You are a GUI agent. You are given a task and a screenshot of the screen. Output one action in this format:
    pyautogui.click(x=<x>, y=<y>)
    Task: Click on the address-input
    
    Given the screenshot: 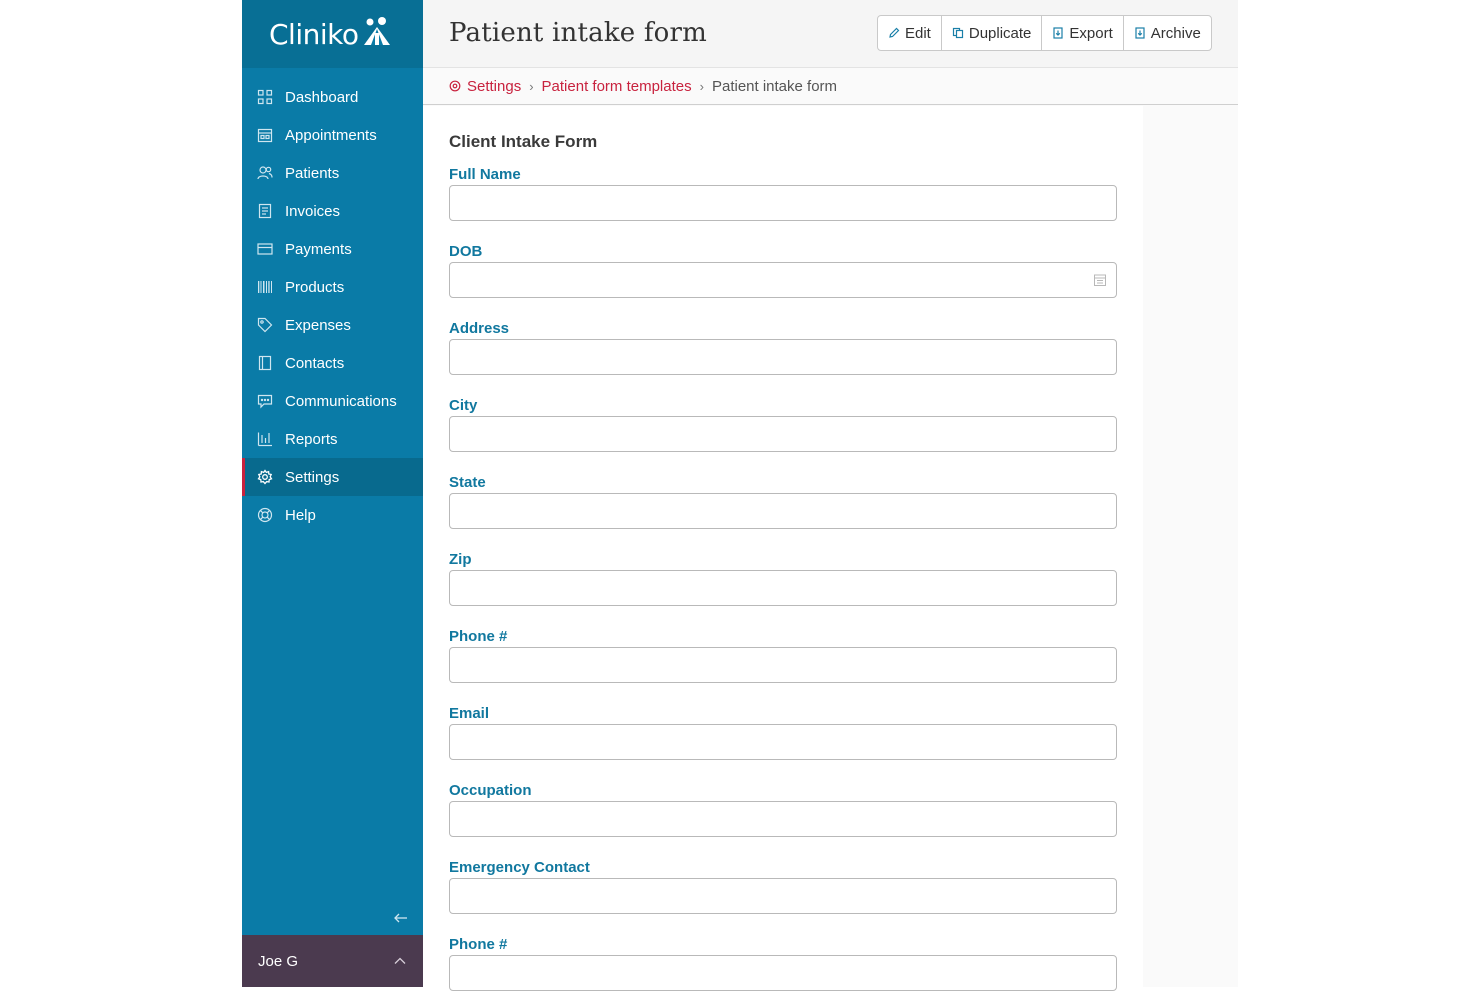 What is the action you would take?
    pyautogui.click(x=783, y=357)
    